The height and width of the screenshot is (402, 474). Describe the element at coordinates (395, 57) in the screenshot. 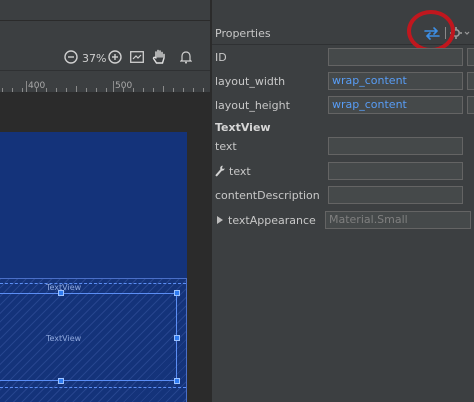

I see `id-field` at that location.